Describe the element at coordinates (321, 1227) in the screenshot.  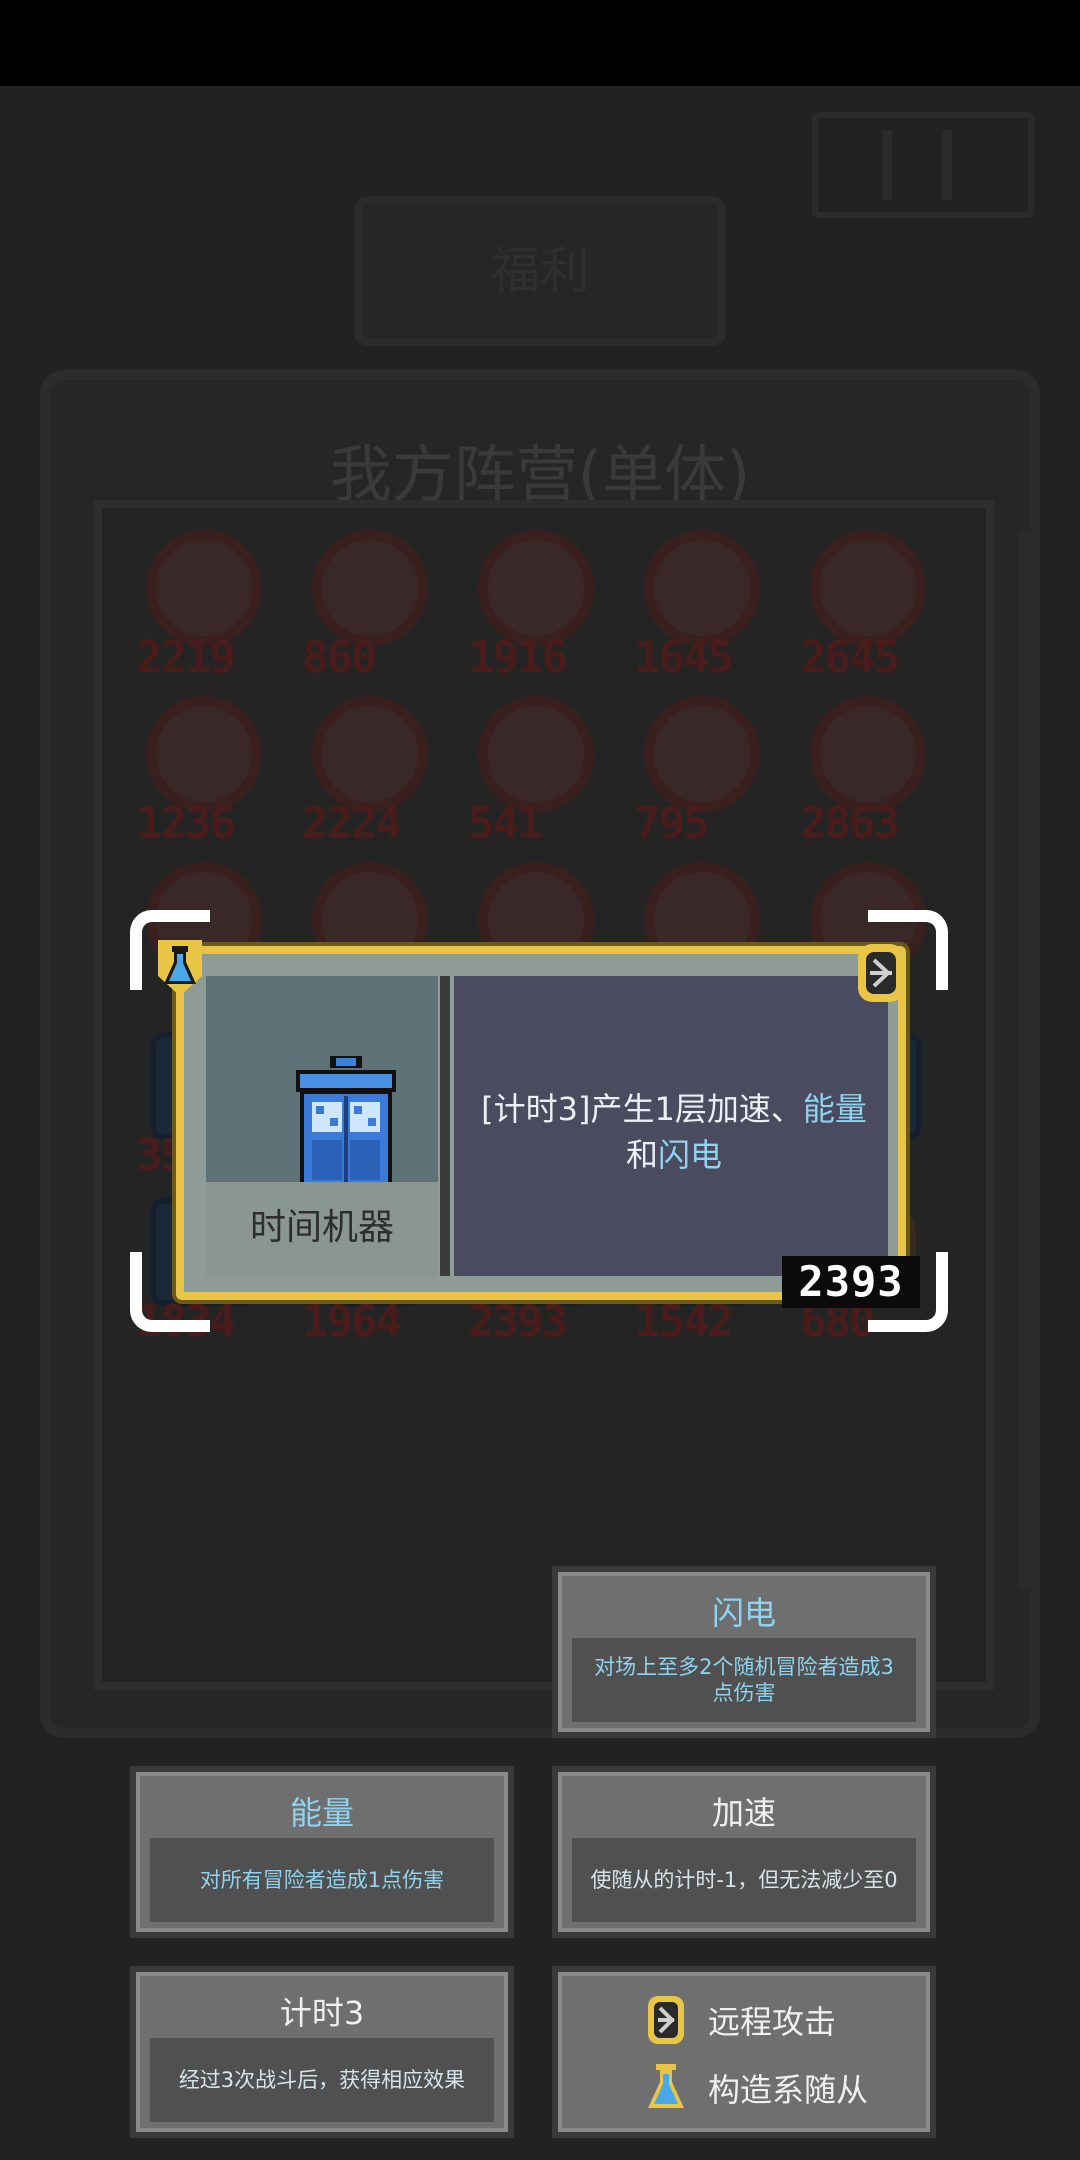
I see `card-name: 时间机器` at that location.